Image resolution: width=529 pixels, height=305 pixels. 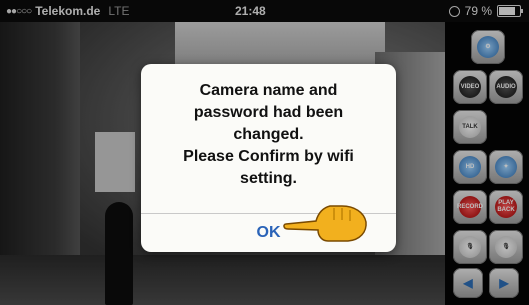 I want to click on pointing-hand-icon, so click(x=325, y=223).